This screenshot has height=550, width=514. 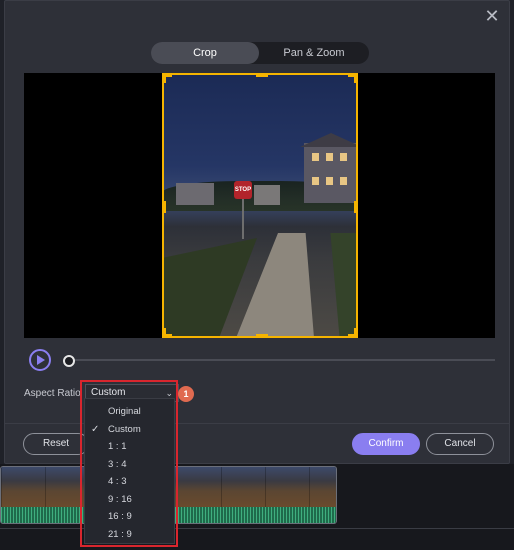 What do you see at coordinates (124, 411) in the screenshot?
I see `option-label: Original` at bounding box center [124, 411].